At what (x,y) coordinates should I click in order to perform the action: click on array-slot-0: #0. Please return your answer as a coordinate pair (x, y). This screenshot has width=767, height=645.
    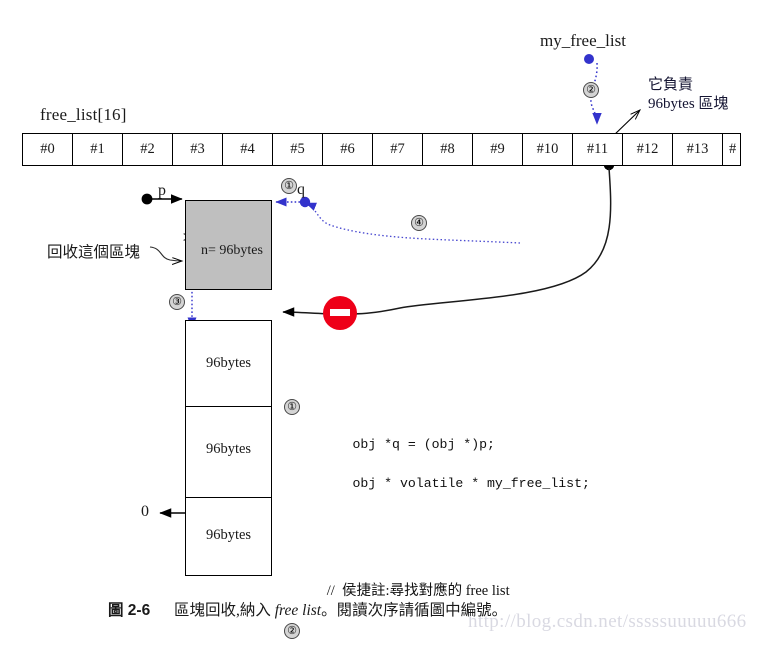
    Looking at the image, I should click on (48, 149).